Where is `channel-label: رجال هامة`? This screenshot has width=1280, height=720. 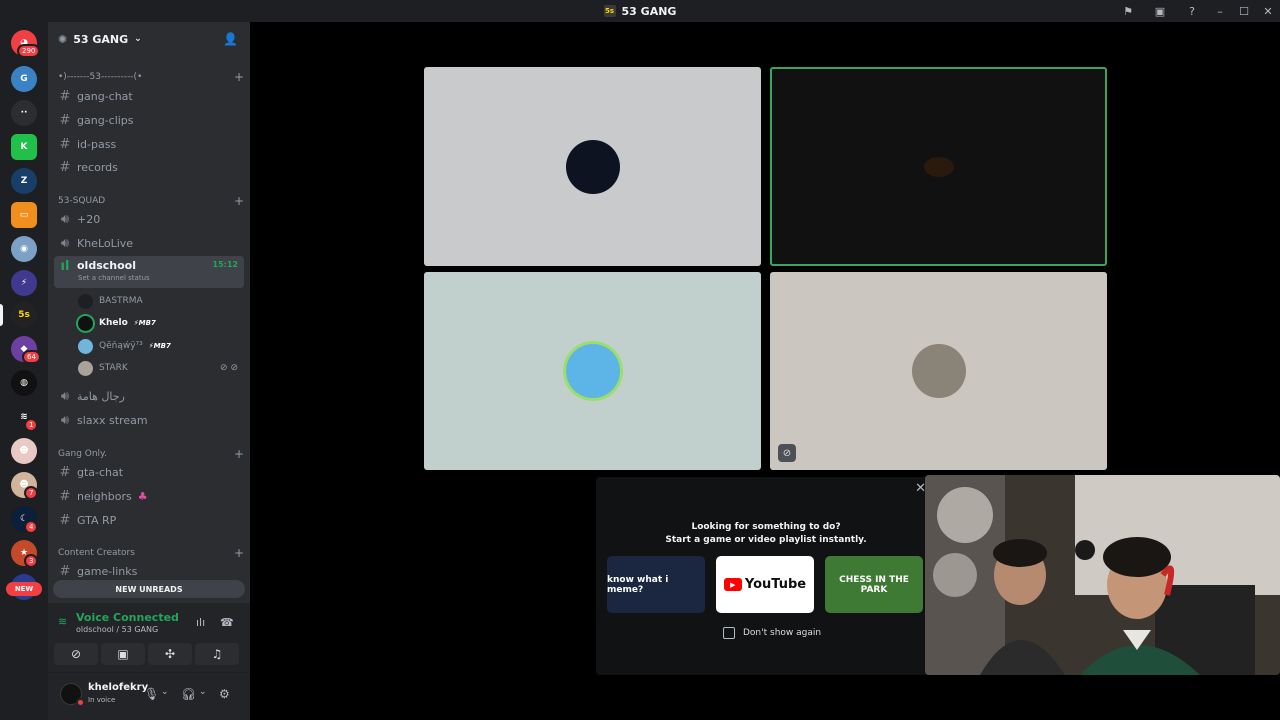
channel-label: رجال هامة is located at coordinates (101, 396).